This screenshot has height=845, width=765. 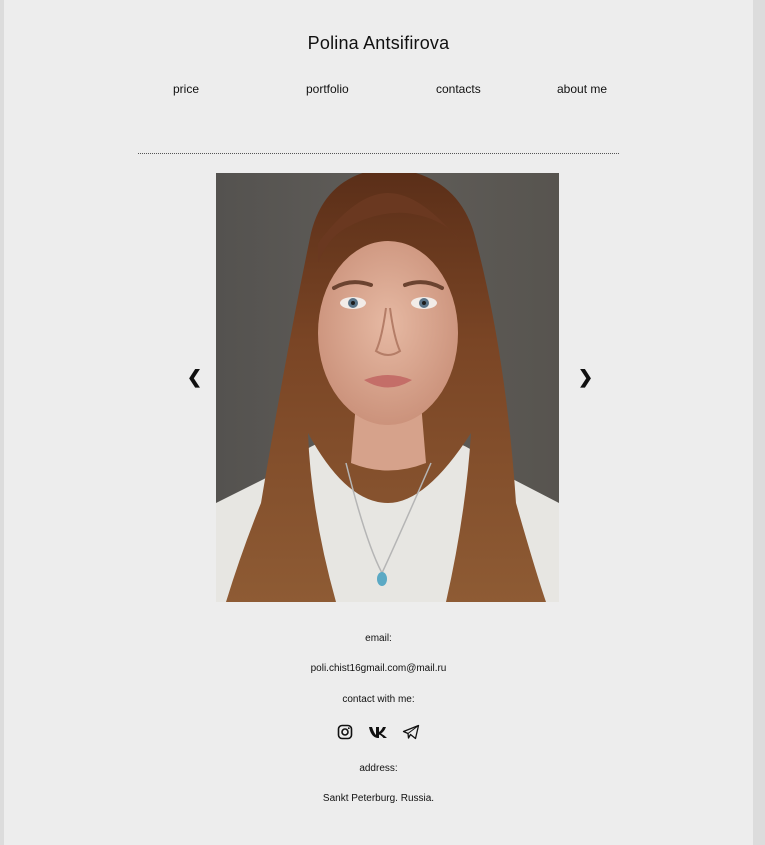 I want to click on instagram-icon, so click(x=345, y=734).